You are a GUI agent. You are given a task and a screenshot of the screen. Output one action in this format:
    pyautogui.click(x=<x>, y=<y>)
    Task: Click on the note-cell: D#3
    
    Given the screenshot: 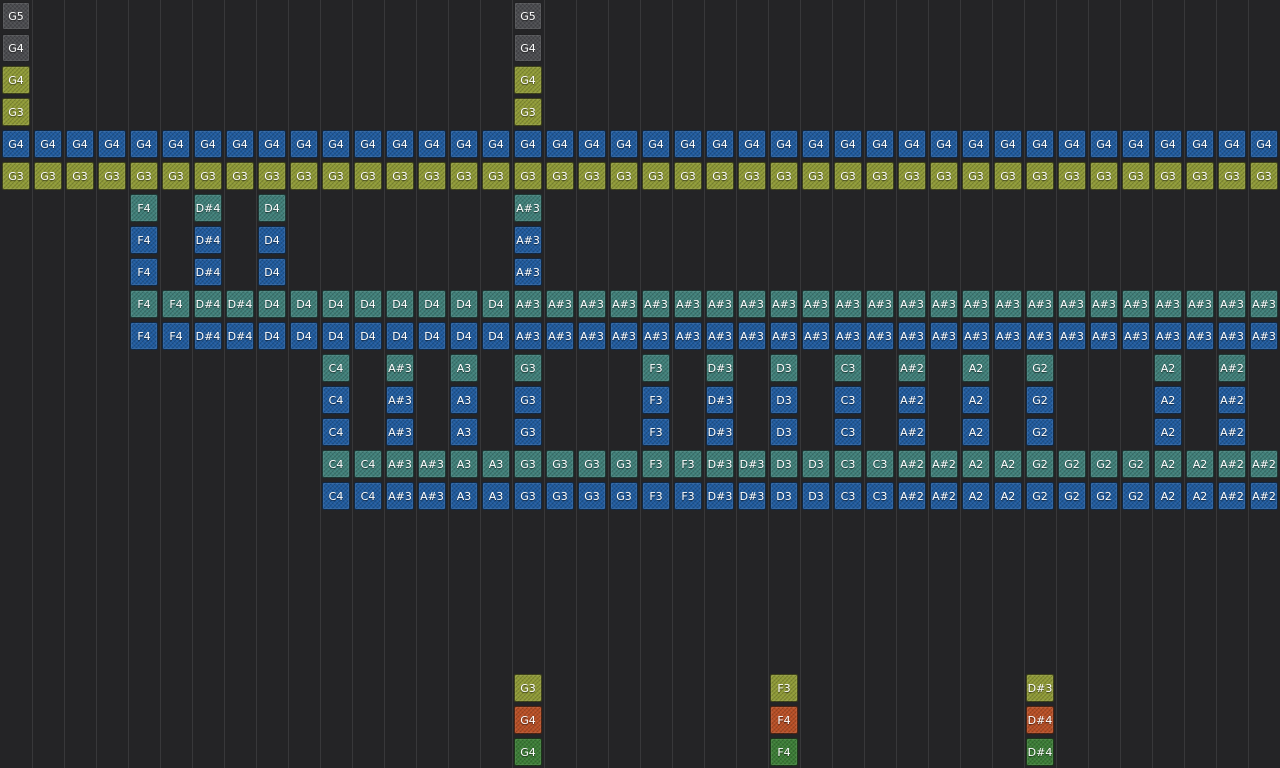 What is the action you would take?
    pyautogui.click(x=720, y=368)
    